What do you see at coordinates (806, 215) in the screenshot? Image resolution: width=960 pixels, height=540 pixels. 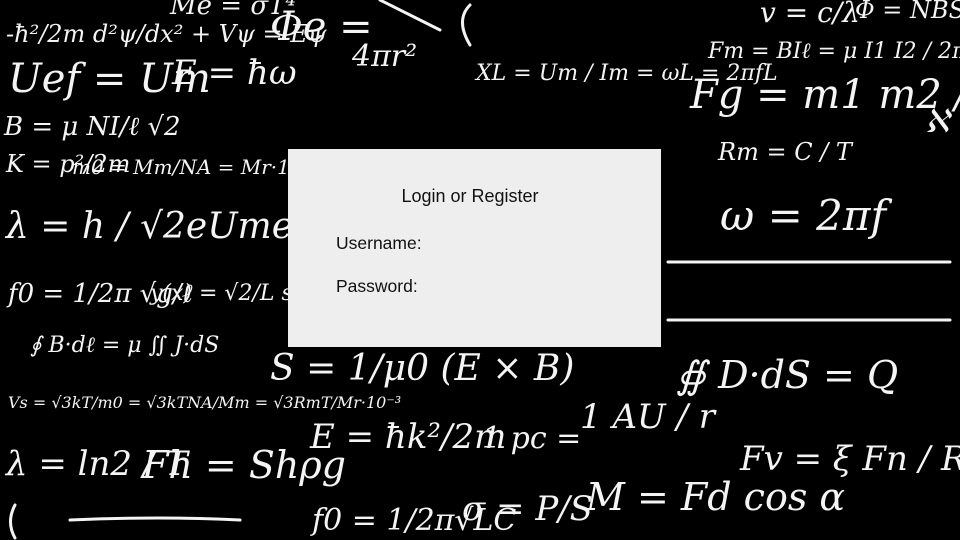 I see `formula: ω = 2πf` at bounding box center [806, 215].